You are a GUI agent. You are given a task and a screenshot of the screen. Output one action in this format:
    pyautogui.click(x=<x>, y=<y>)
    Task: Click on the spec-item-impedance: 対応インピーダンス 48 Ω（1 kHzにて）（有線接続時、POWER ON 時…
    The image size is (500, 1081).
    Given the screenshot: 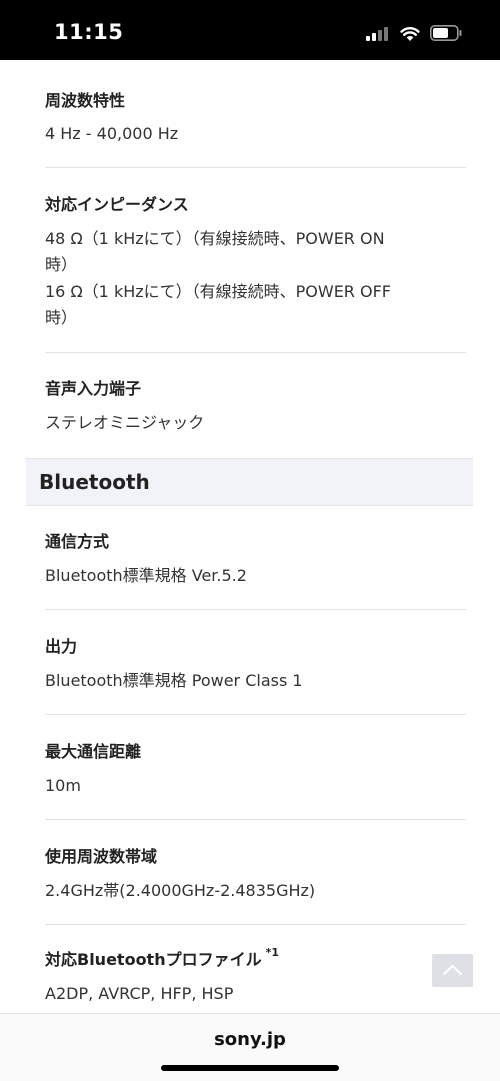 What is the action you would take?
    pyautogui.click(x=255, y=261)
    